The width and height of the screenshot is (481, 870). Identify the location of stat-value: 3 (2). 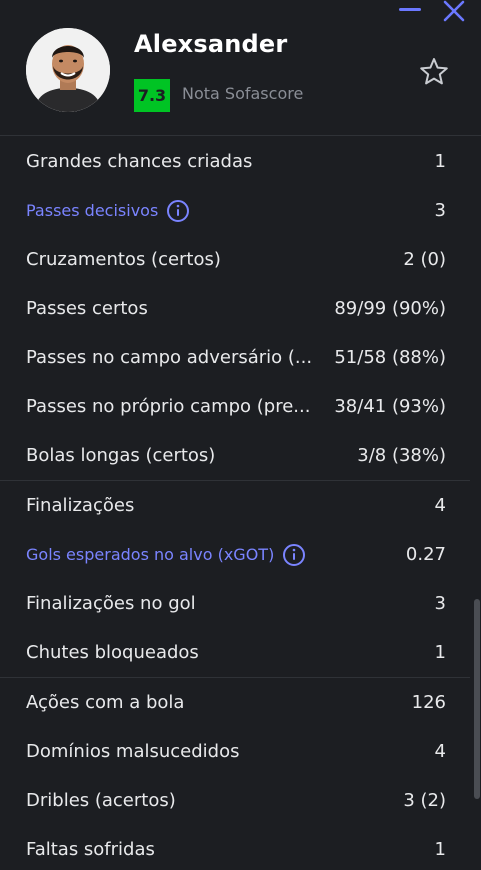
(424, 800).